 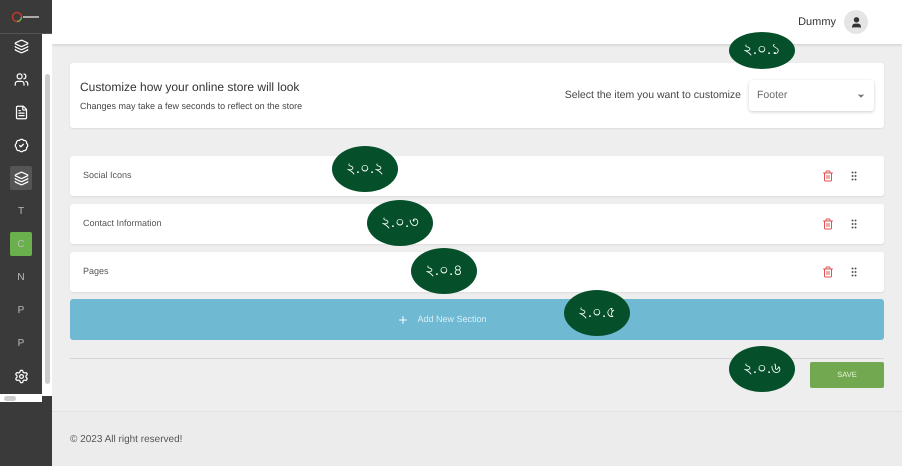 What do you see at coordinates (811, 95) in the screenshot?
I see `item-select: Footer` at bounding box center [811, 95].